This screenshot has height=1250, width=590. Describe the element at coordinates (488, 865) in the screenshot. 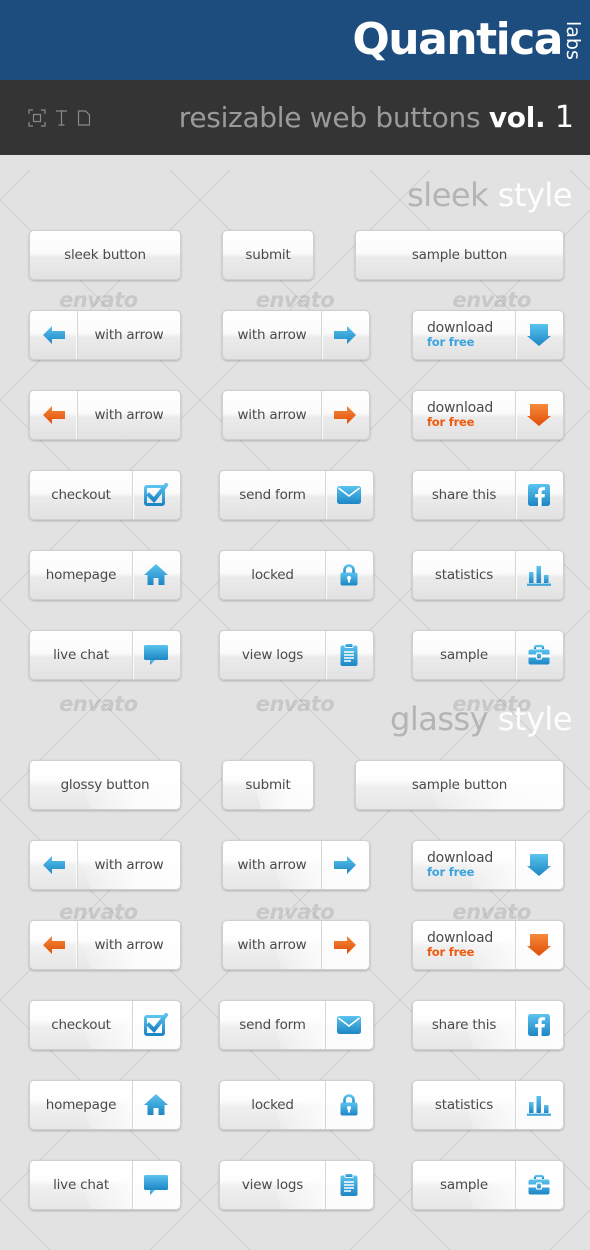

I see `button-download-free-blue-glassy: download for free` at that location.